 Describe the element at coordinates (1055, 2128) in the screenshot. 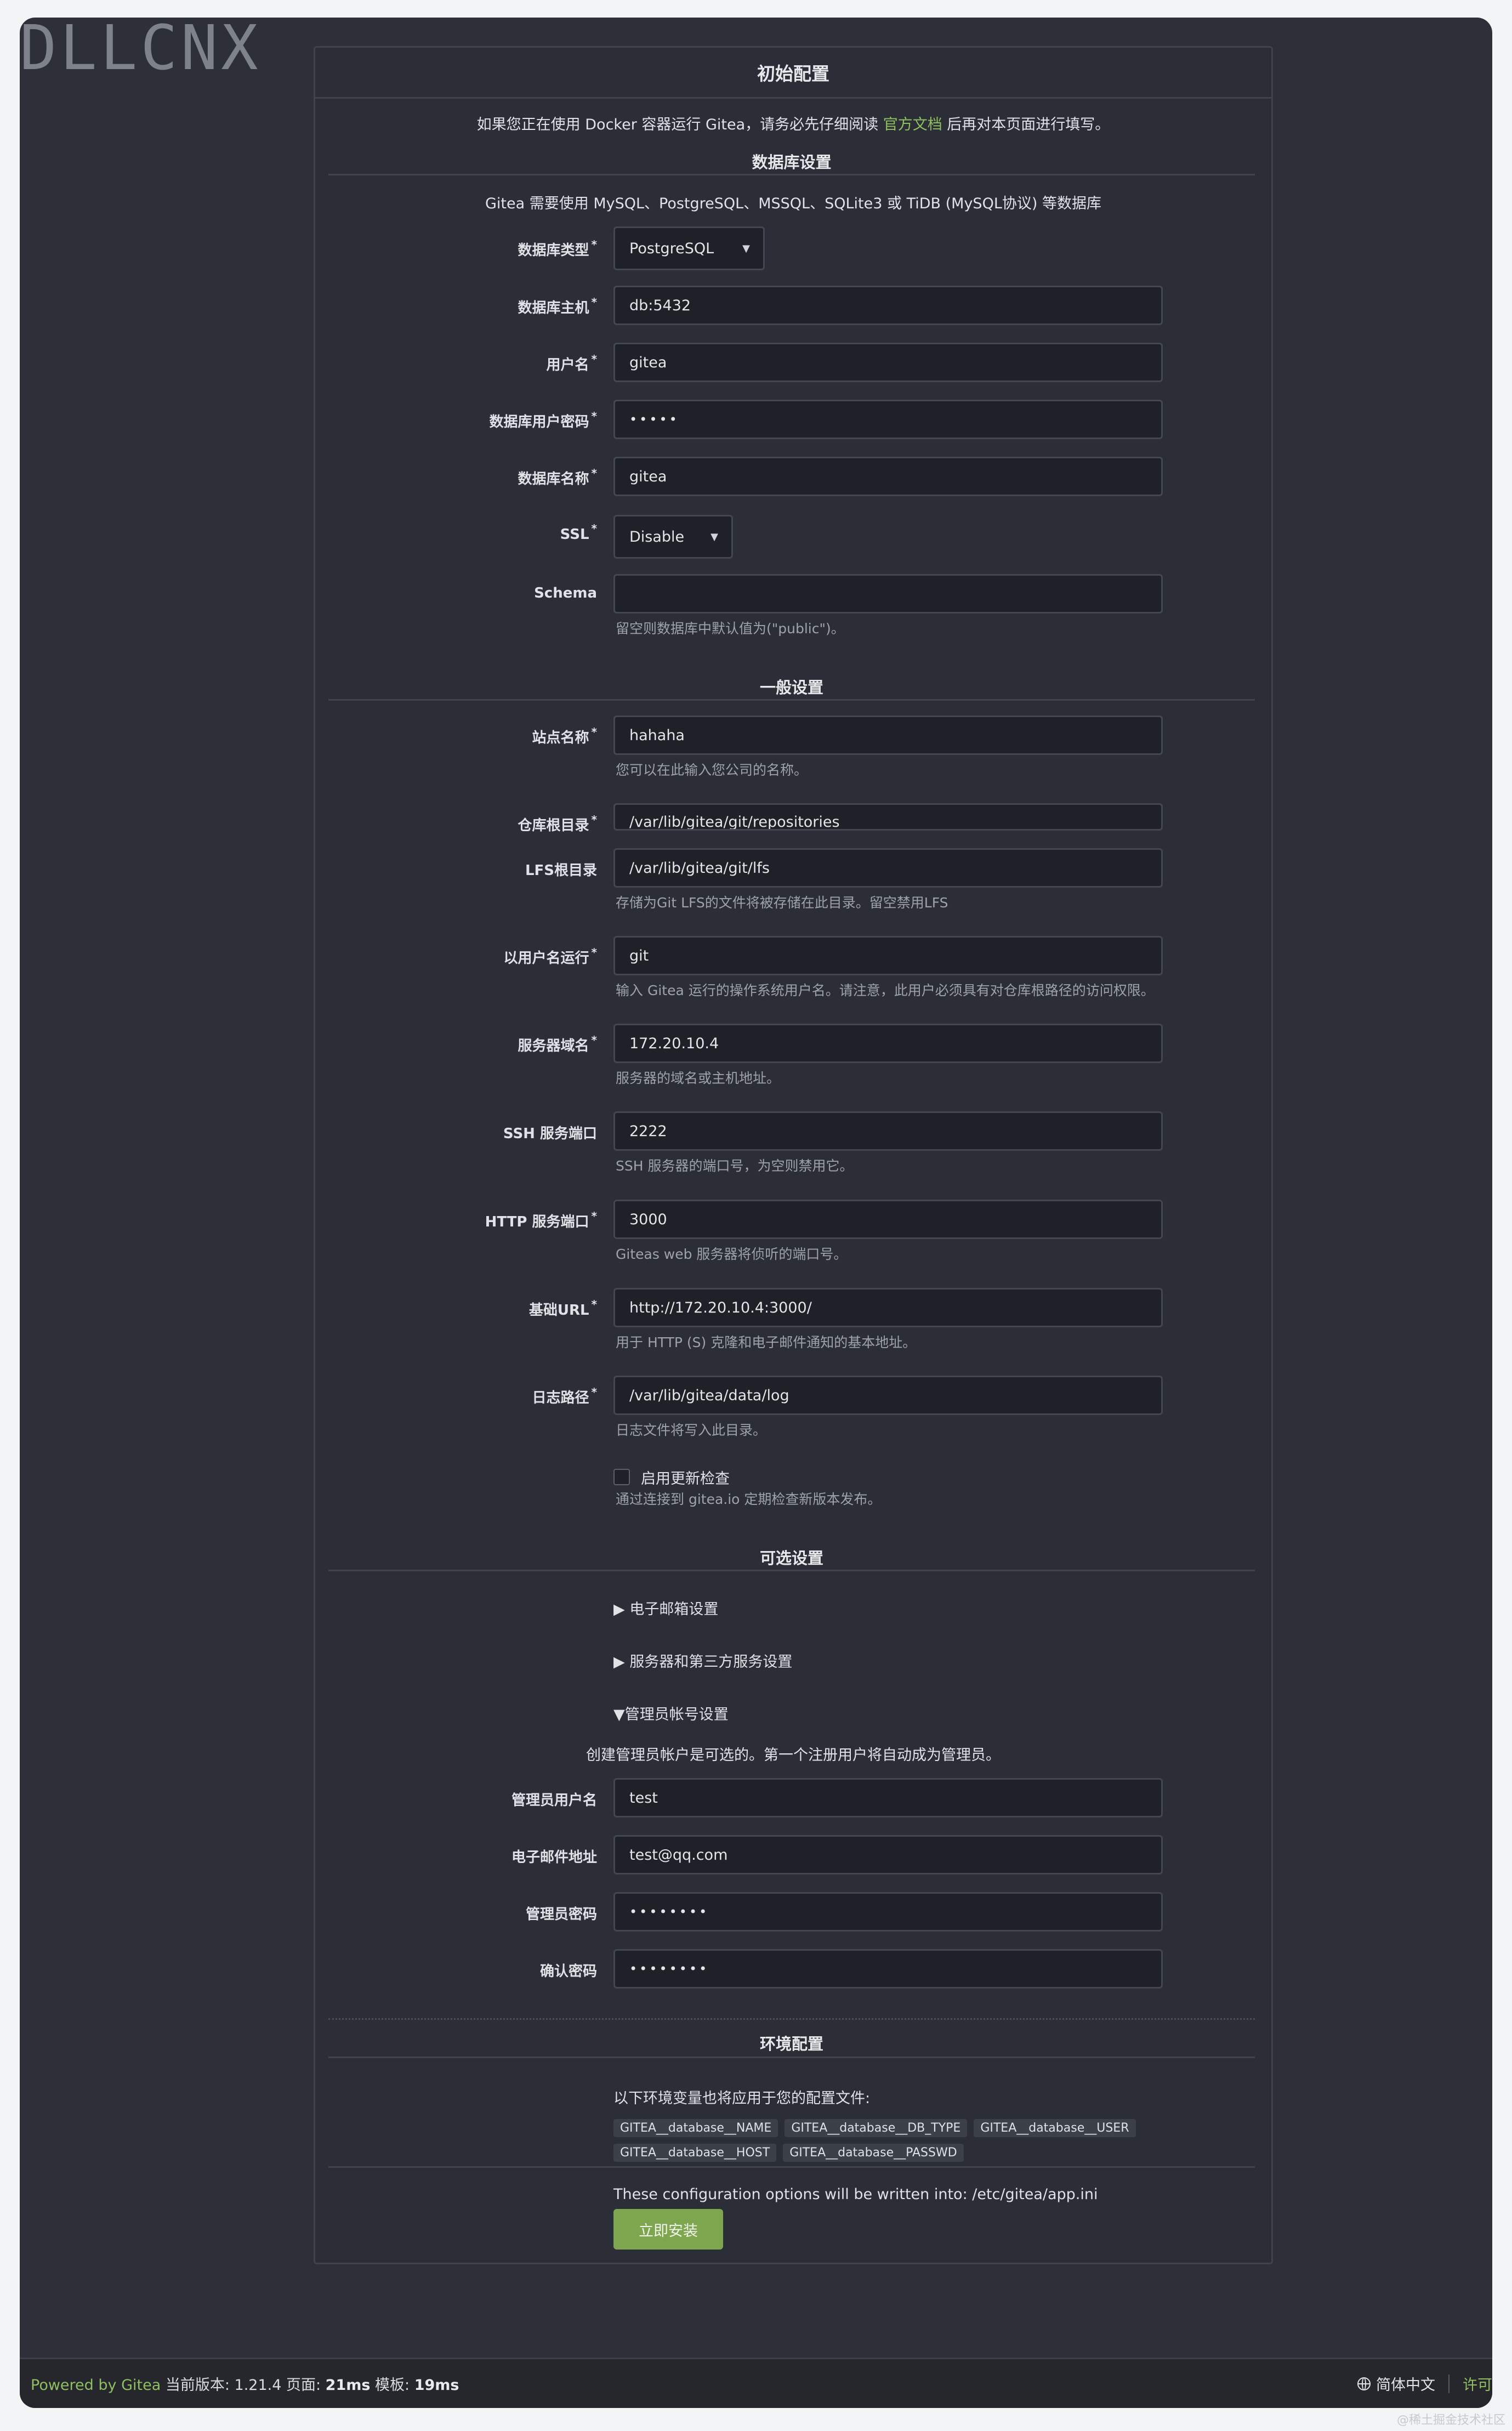

I see `env-tag: GITEA__database__USER` at that location.